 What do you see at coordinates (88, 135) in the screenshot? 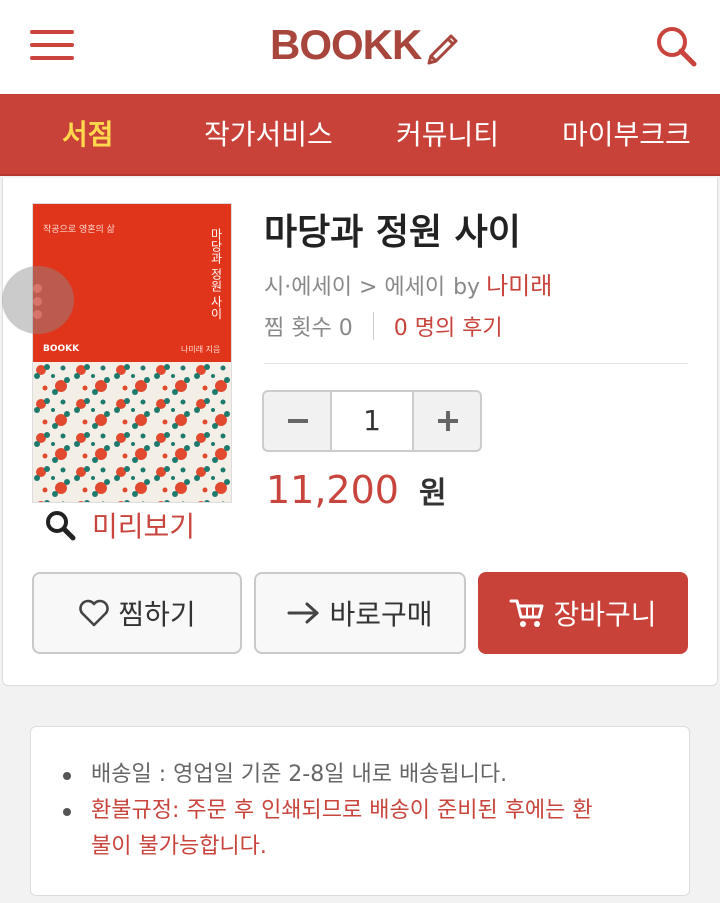
I see `nav-item-bookstore: 서점` at bounding box center [88, 135].